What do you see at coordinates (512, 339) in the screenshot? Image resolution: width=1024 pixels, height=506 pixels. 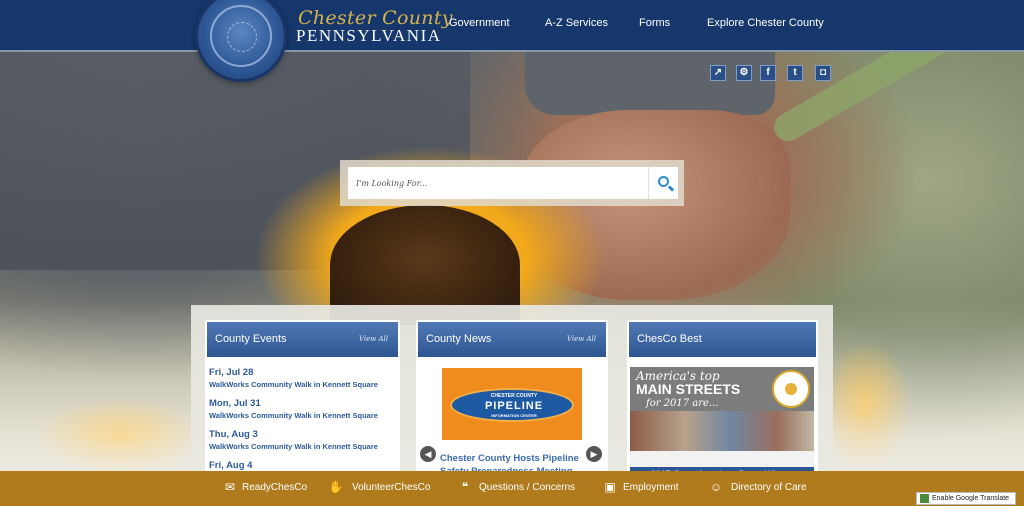 I see `card-header: County News View All` at bounding box center [512, 339].